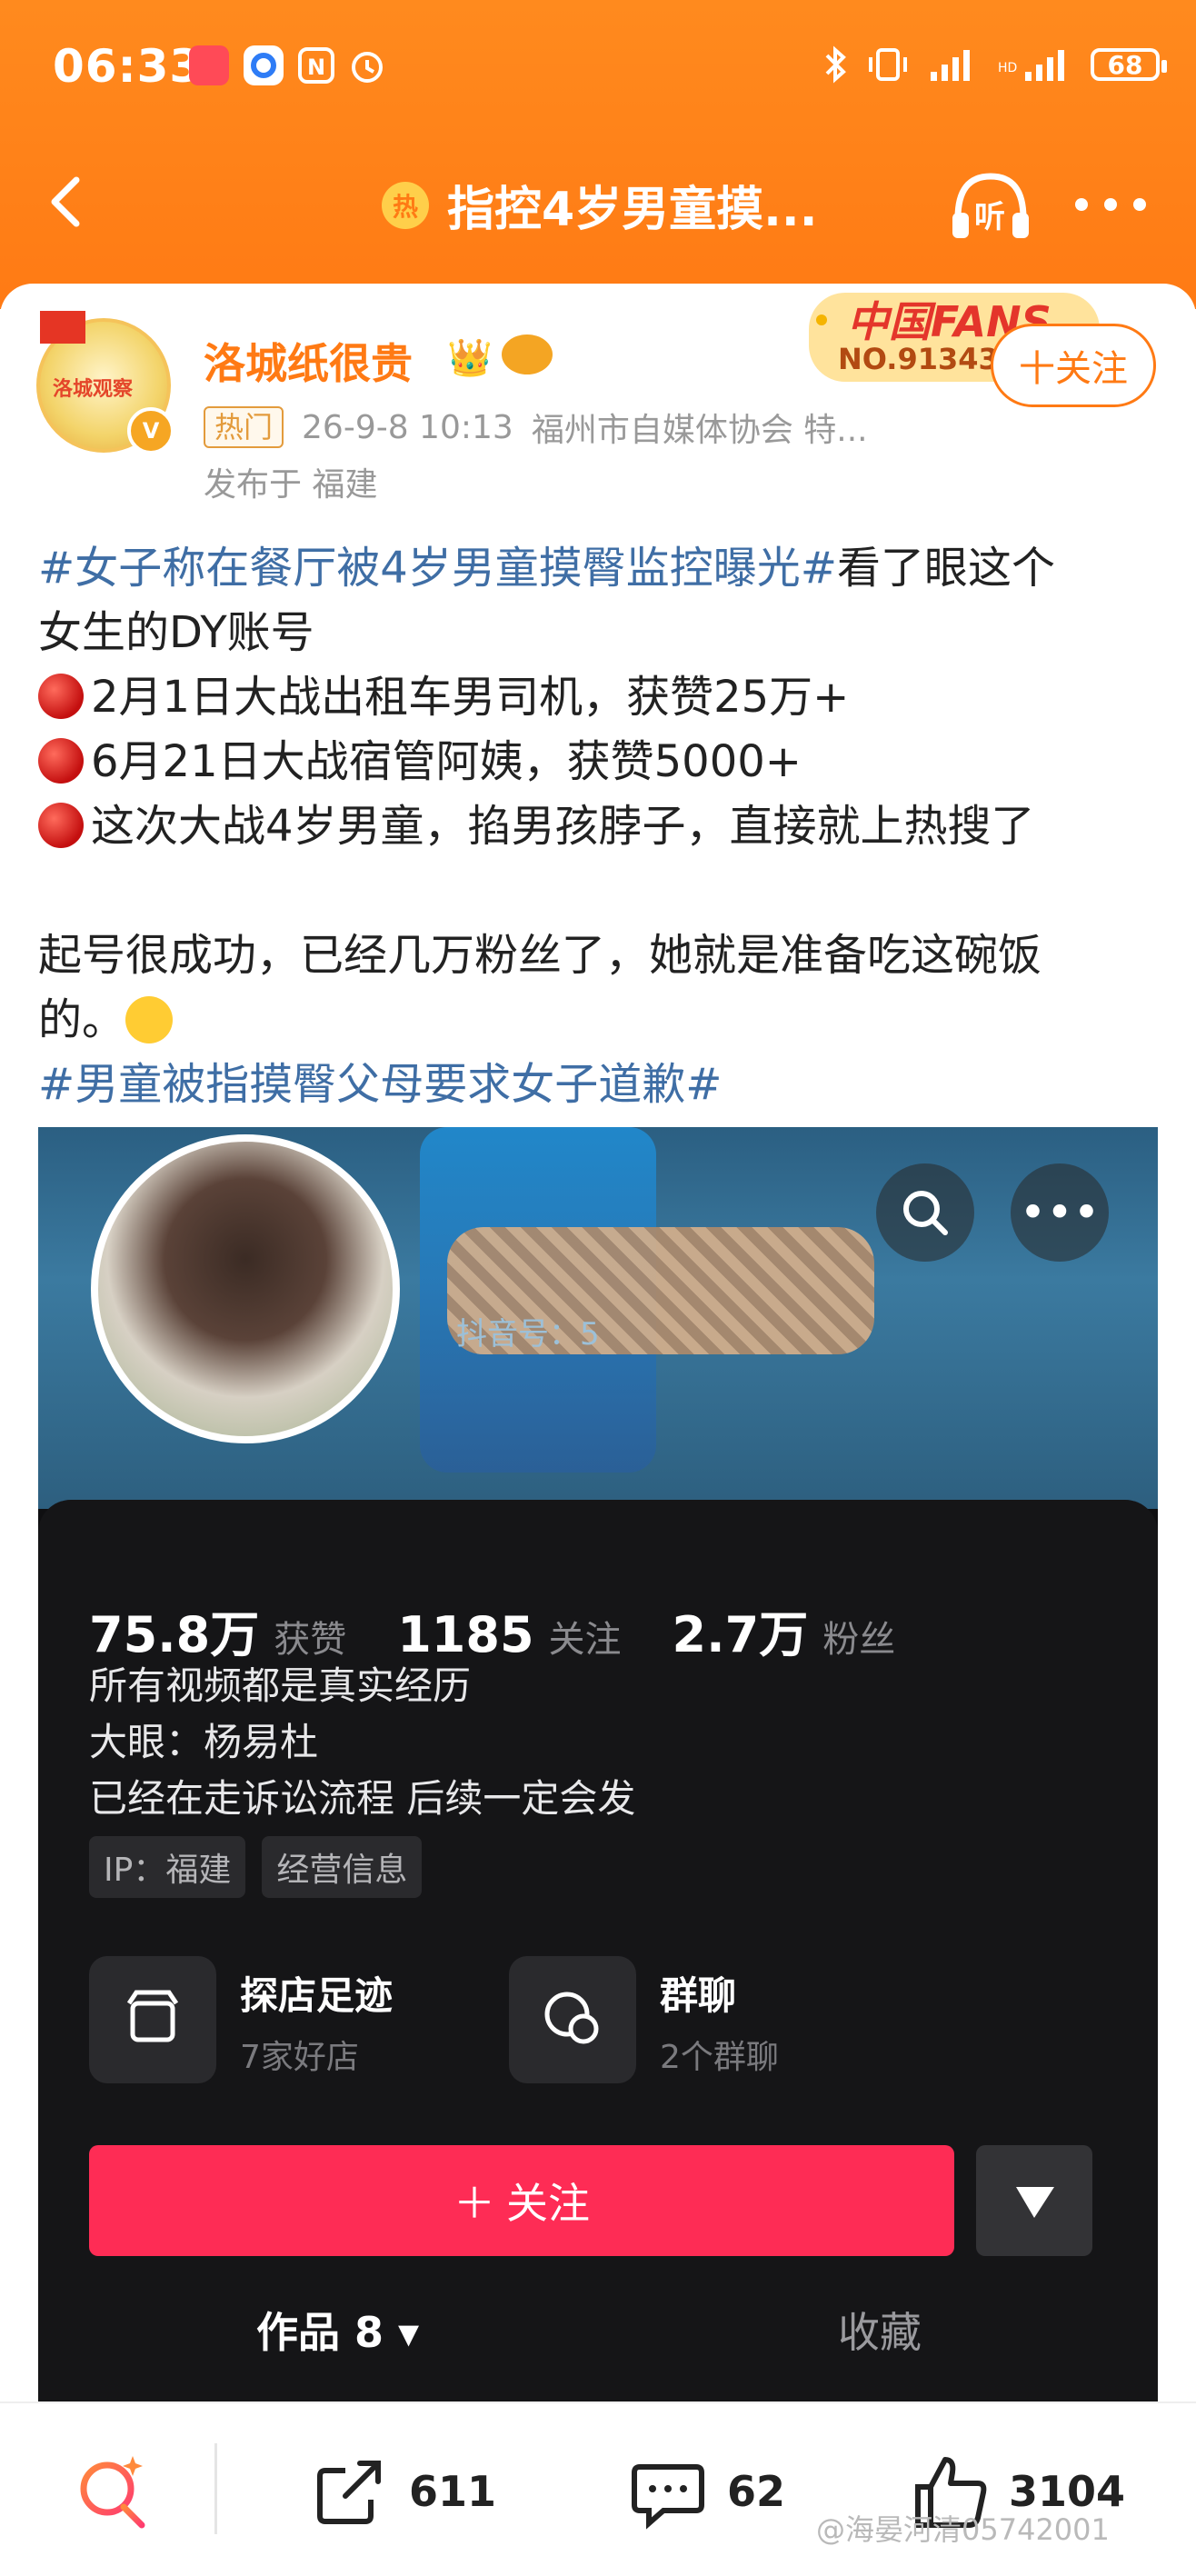 The image size is (1196, 2576). I want to click on verified-badge-icon: V, so click(150, 430).